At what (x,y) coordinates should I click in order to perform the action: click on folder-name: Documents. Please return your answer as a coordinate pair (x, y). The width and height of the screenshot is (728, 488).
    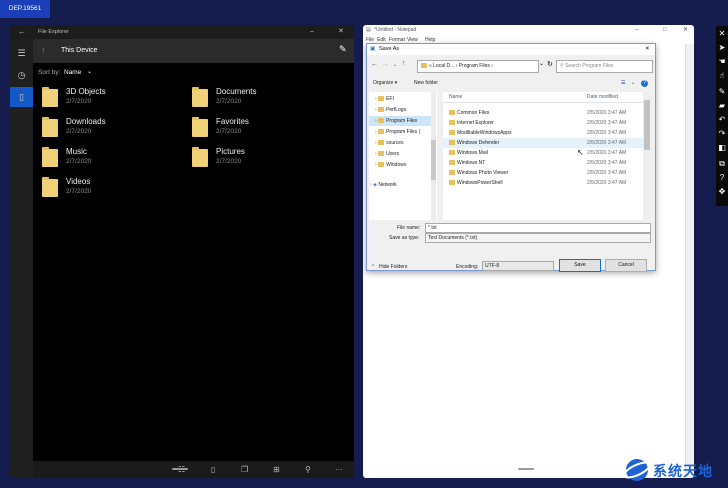
    Looking at the image, I should click on (236, 91).